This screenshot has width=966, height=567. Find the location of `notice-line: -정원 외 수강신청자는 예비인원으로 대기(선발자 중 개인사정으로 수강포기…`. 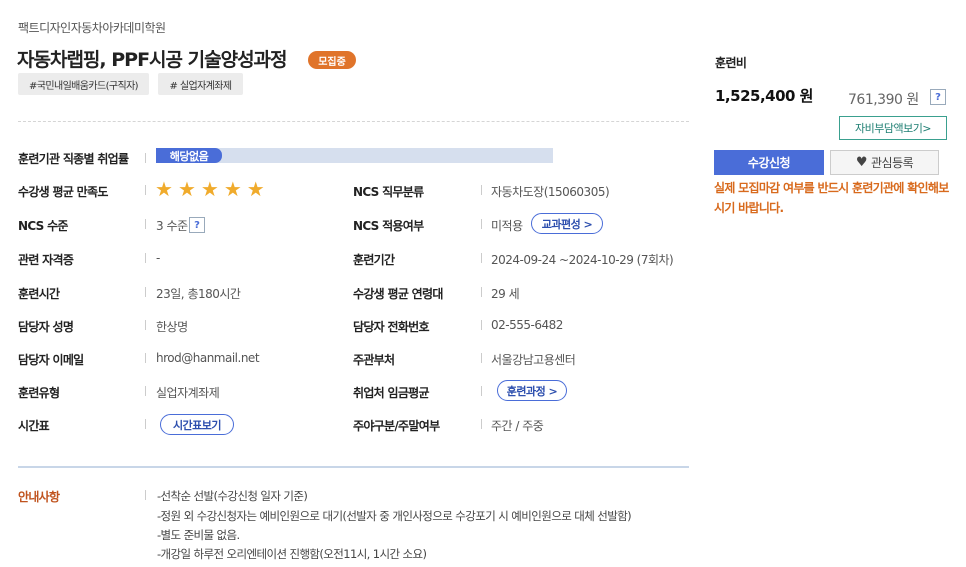

notice-line: -정원 외 수강신청자는 예비인원으로 대기(선발자 중 개인사정으로 수강포기… is located at coordinates (394, 516).